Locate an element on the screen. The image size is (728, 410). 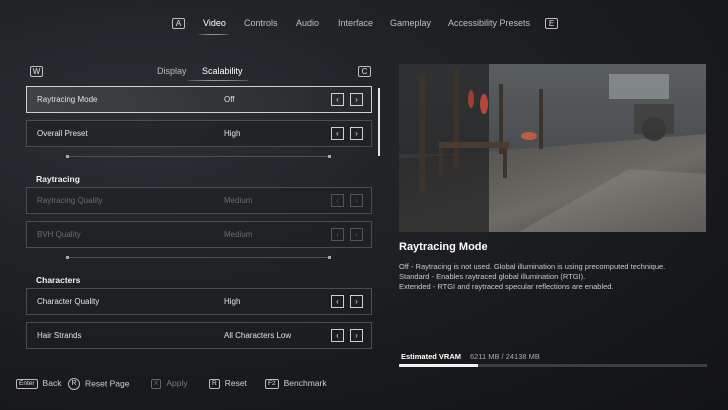
setting-row-bvh-quality: BVH Quality Medium ‹ › is located at coordinates (199, 234).